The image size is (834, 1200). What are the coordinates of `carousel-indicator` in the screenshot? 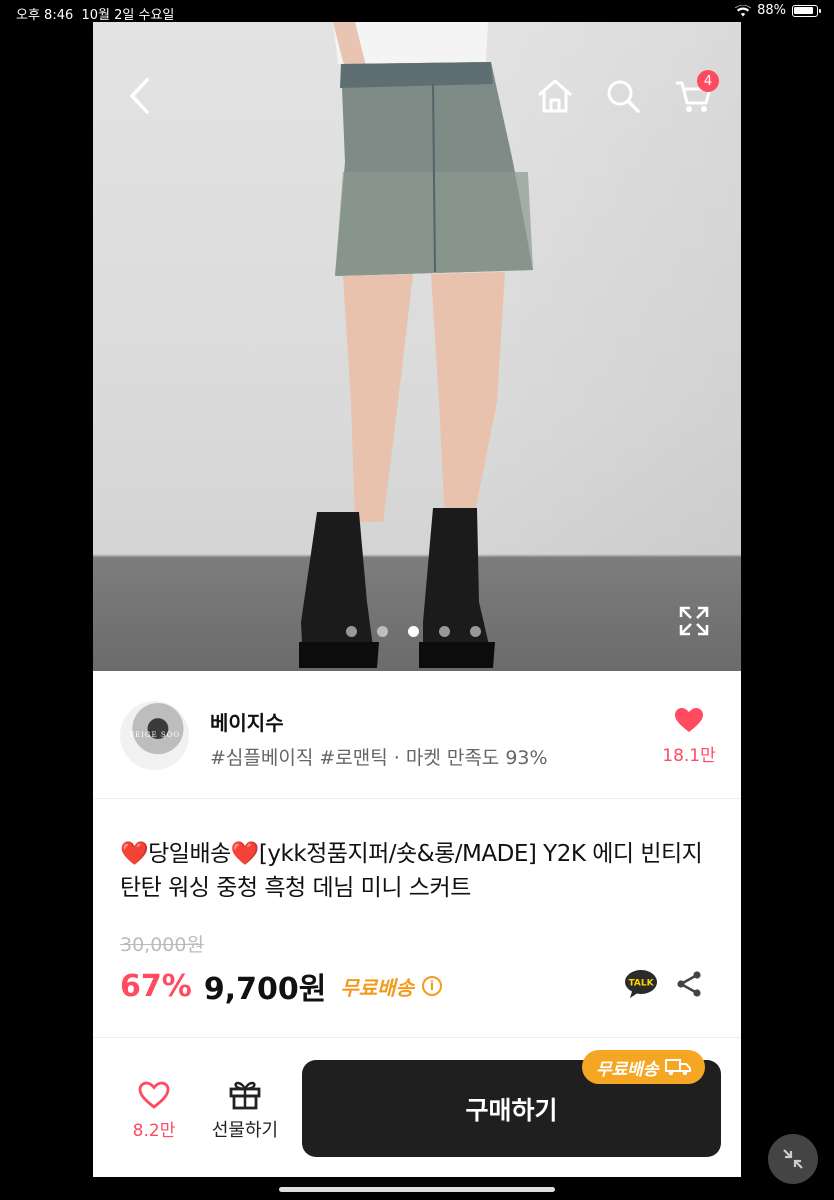 It's located at (413, 631).